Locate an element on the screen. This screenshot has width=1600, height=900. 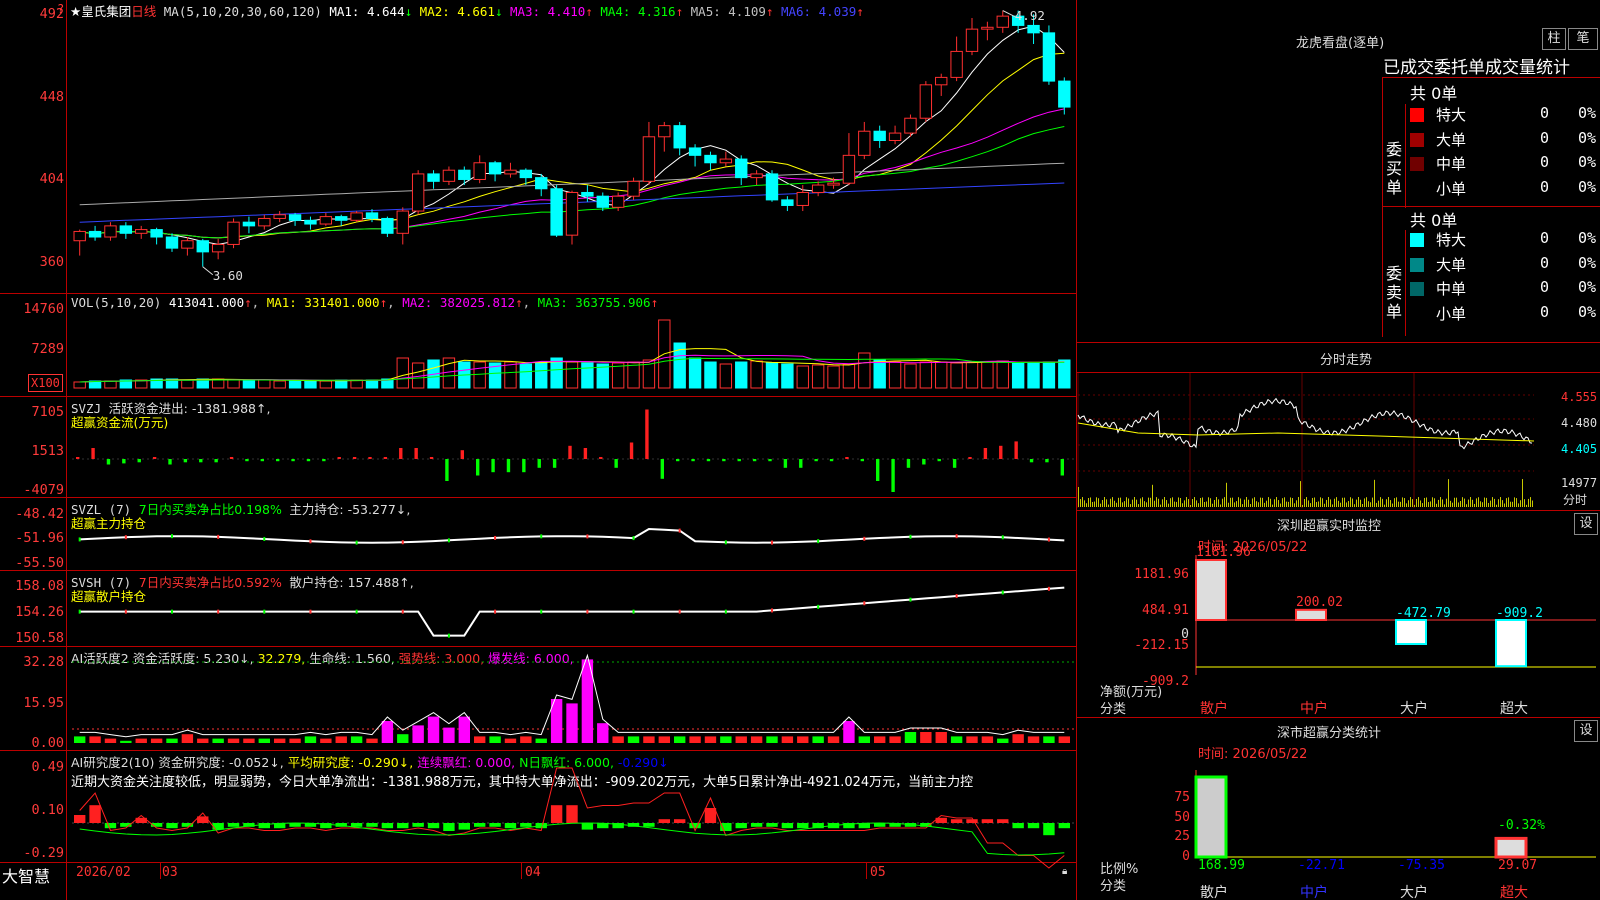
tab-traded: 已成交 is located at coordinates (1408, 68).